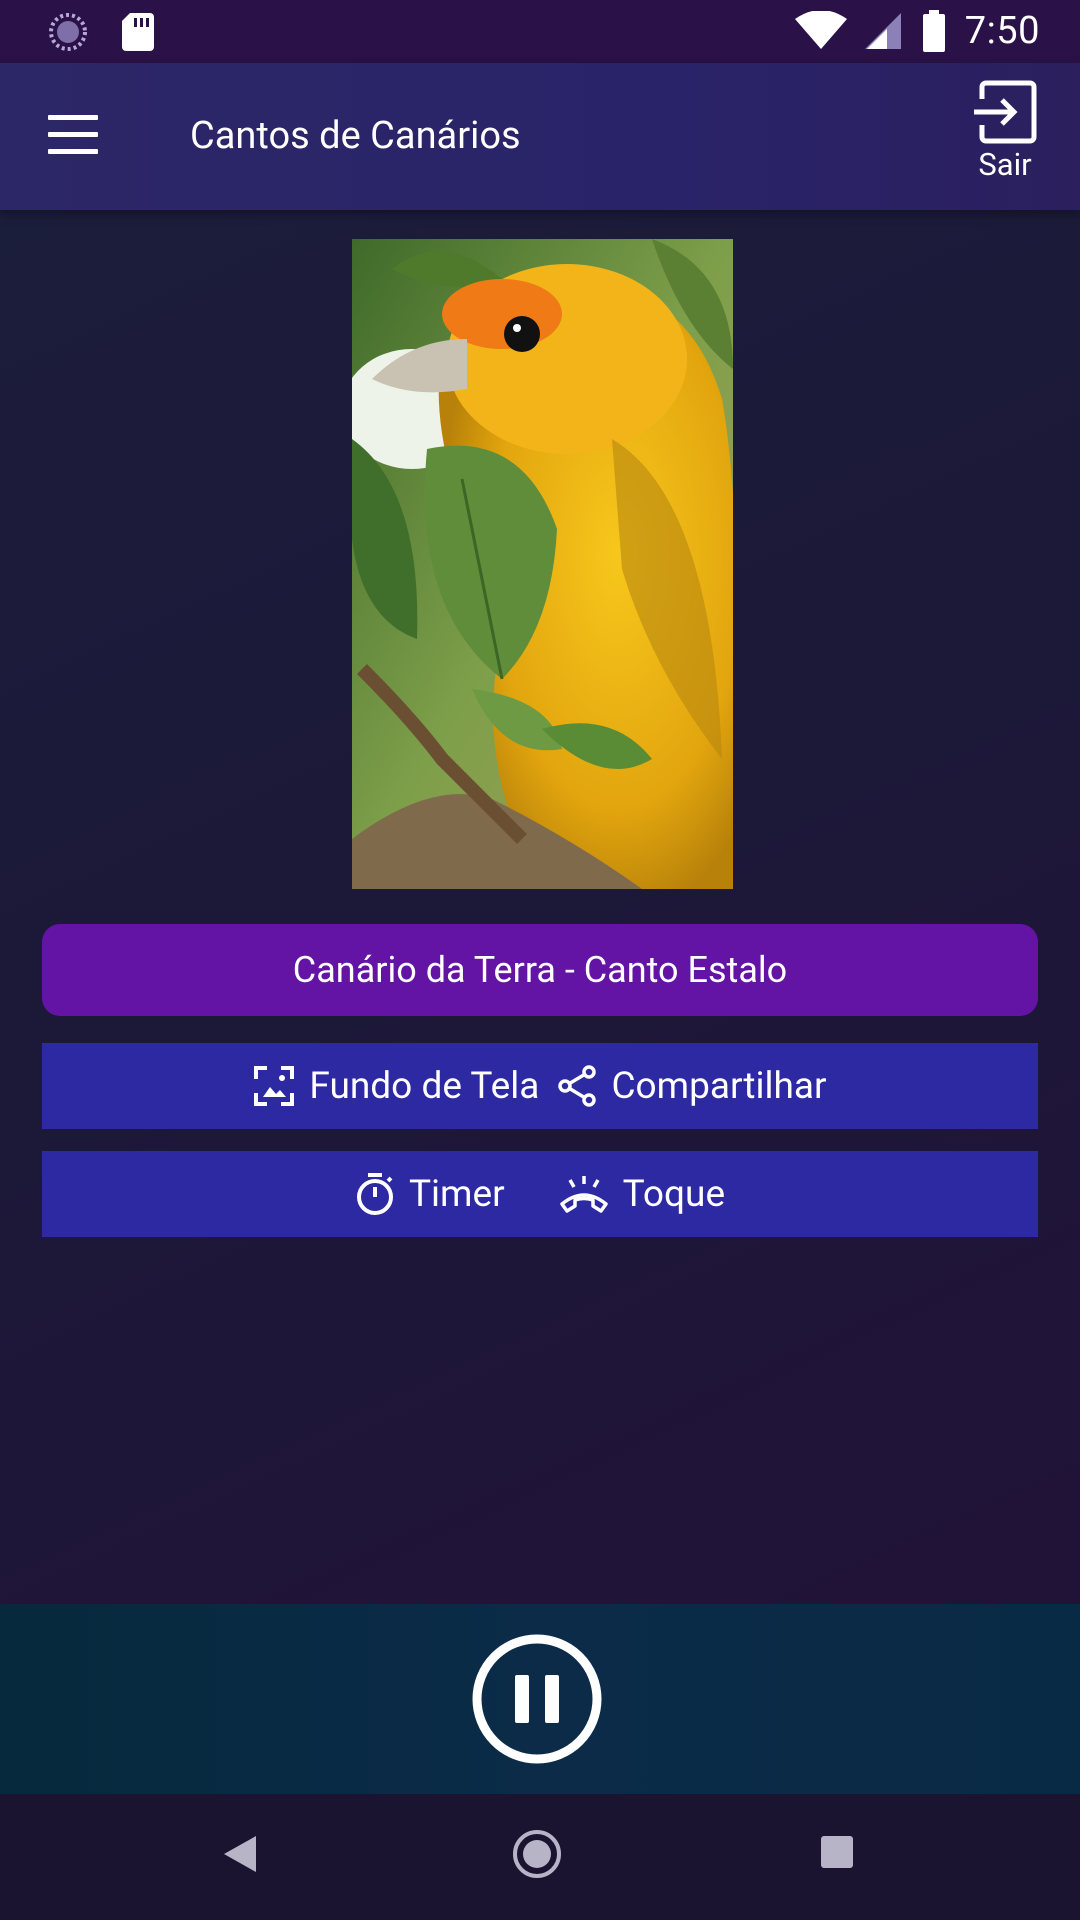 This screenshot has width=1080, height=1920. I want to click on wallpaper-button: Fundo de Tela, so click(396, 1086).